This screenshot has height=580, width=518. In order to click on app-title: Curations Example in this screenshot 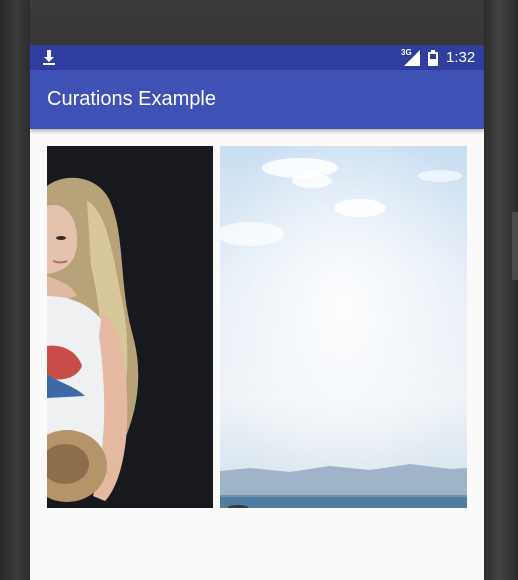, I will do `click(131, 99)`.